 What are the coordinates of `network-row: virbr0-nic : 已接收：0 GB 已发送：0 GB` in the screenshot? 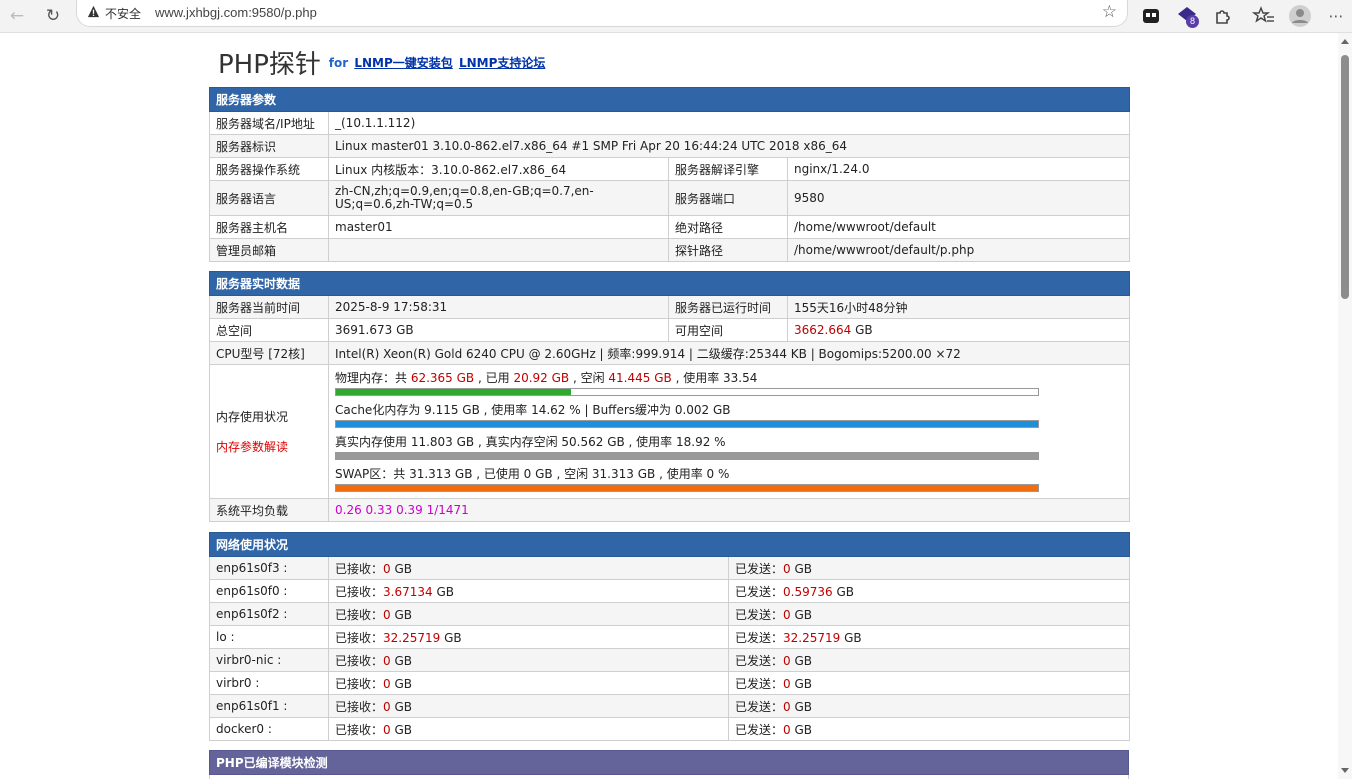 It's located at (670, 660).